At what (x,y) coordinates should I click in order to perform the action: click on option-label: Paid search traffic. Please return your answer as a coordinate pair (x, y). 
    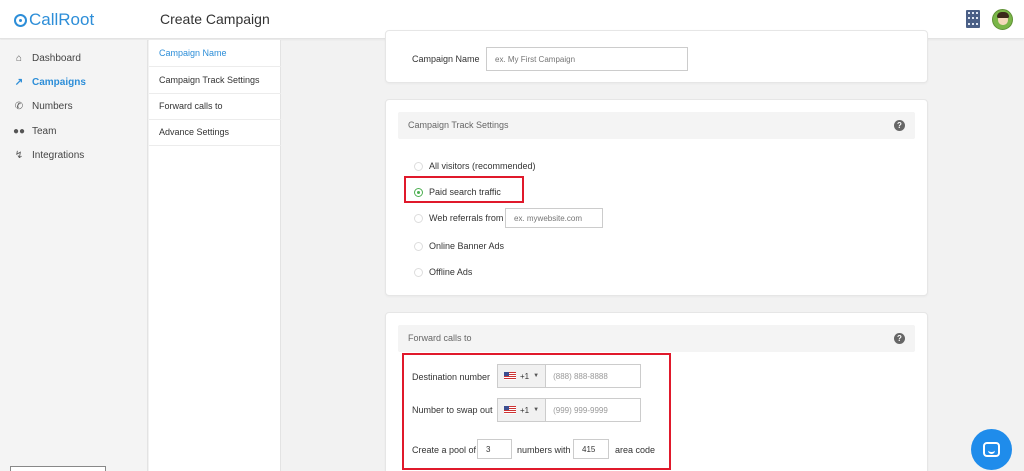
    Looking at the image, I should click on (465, 192).